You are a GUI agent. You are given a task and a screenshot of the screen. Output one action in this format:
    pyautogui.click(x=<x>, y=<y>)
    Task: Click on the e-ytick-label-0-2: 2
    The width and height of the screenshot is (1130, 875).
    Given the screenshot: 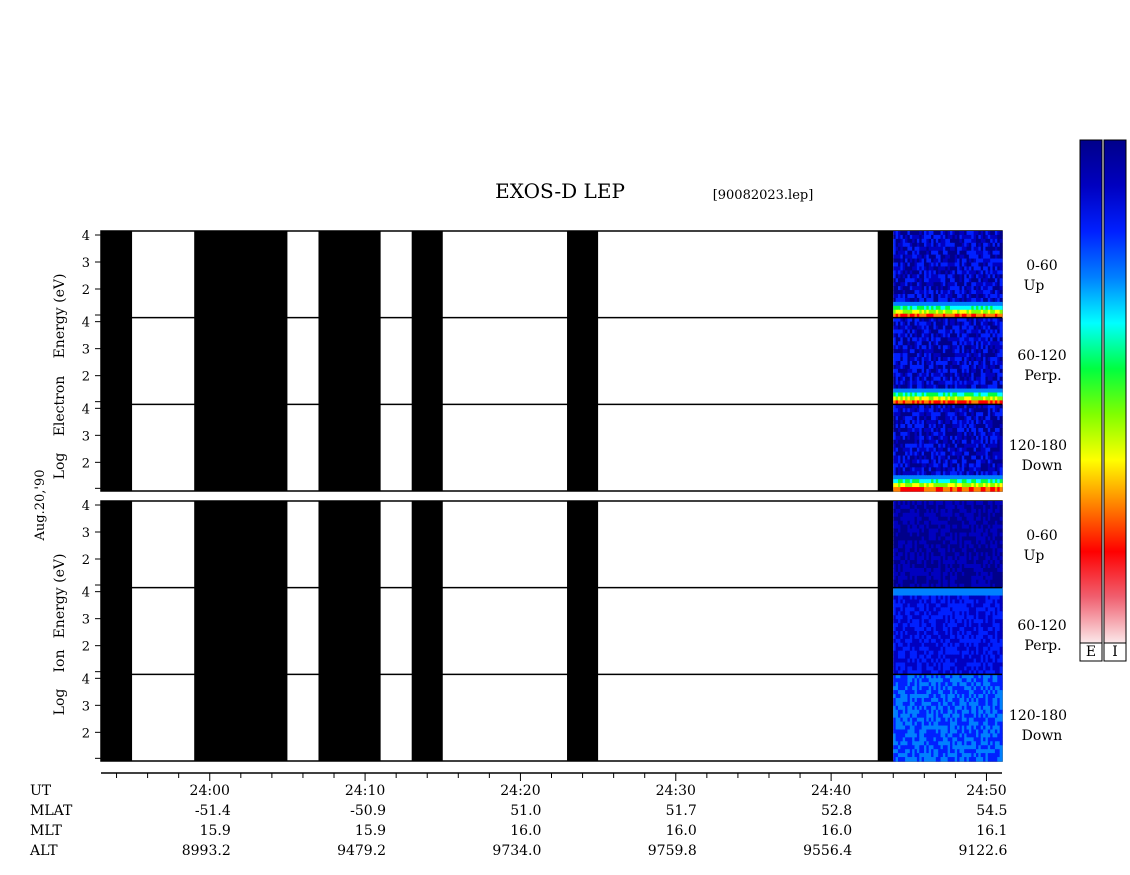 What is the action you would take?
    pyautogui.click(x=86, y=290)
    